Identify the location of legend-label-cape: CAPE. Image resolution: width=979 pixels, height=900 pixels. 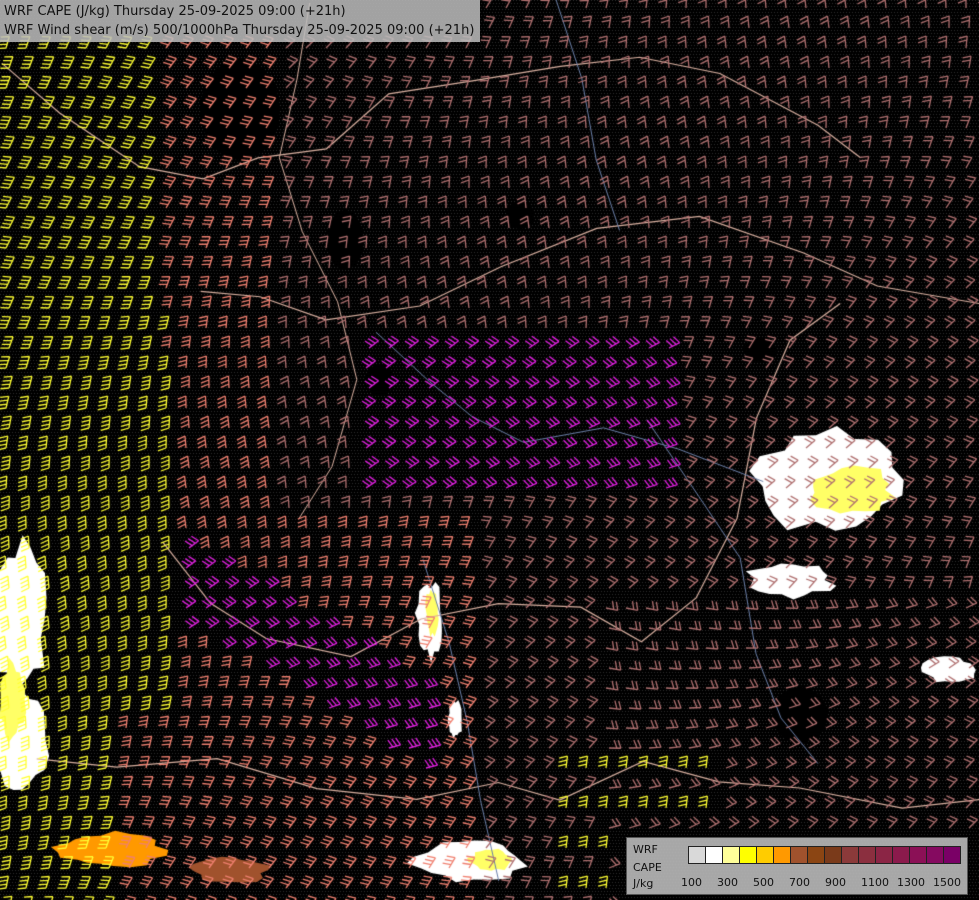
(647, 867).